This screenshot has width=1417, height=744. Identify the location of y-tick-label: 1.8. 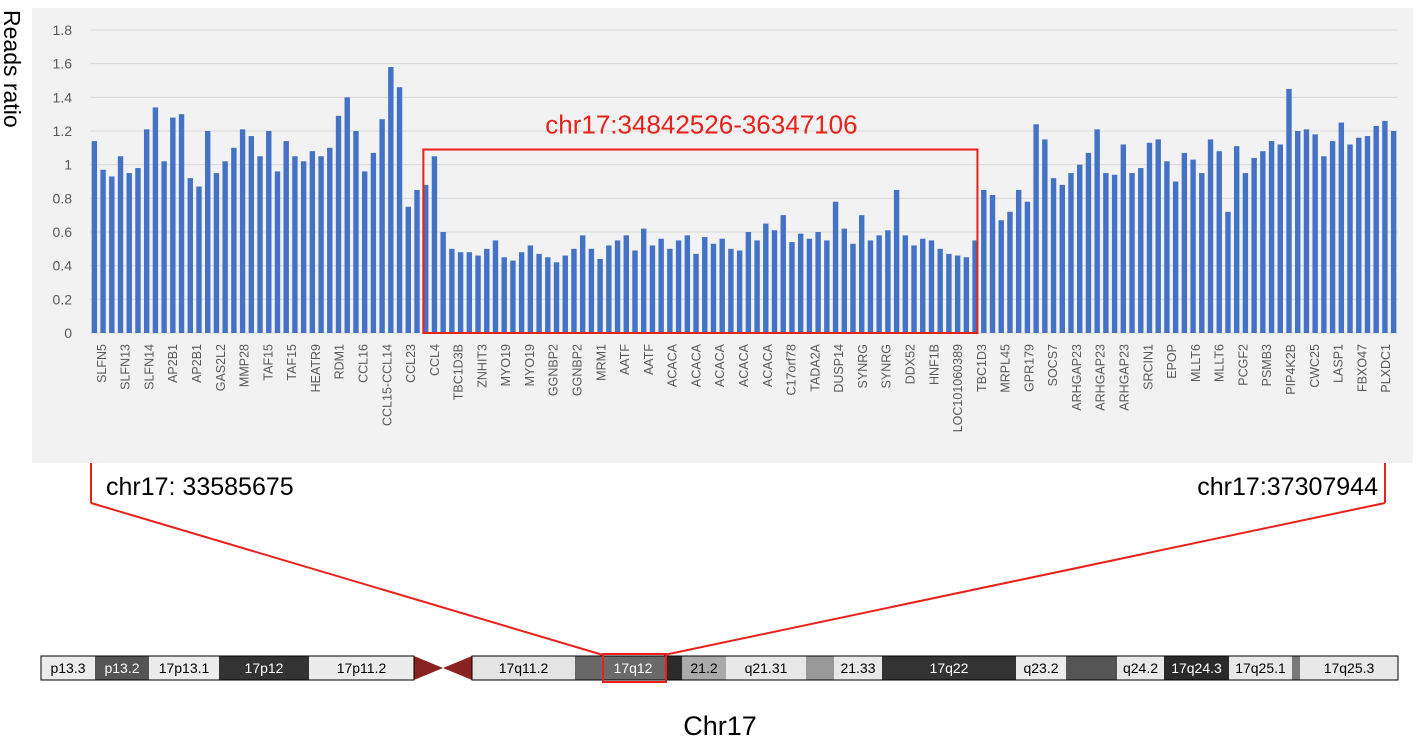
(63, 30).